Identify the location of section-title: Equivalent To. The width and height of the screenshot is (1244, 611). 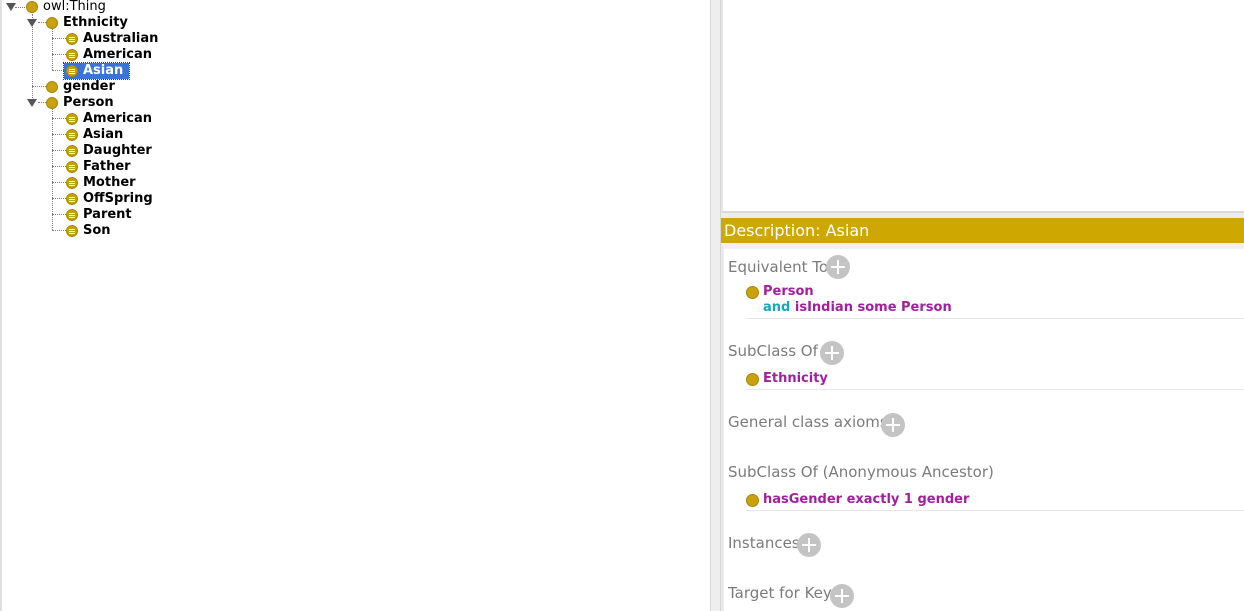
(778, 267).